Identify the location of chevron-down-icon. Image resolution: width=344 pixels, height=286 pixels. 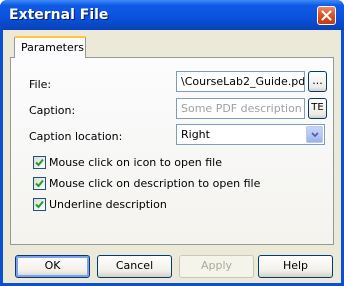
(315, 135).